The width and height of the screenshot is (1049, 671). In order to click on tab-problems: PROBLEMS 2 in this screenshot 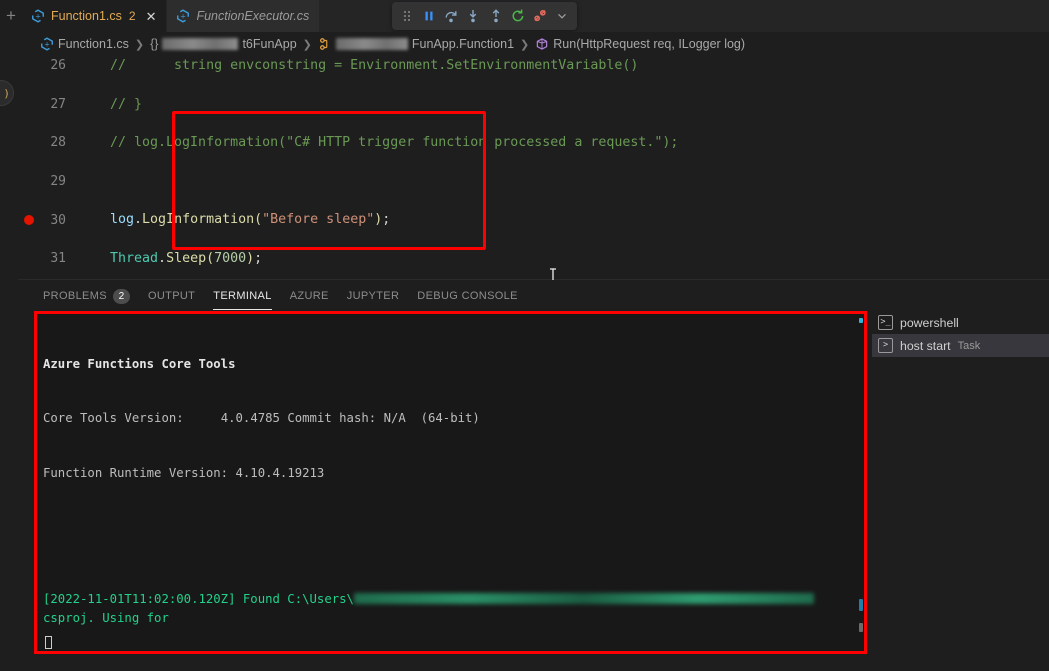, I will do `click(86, 296)`.